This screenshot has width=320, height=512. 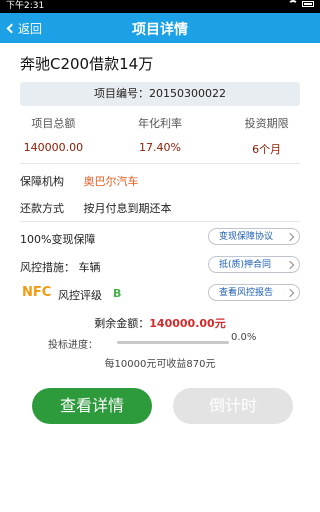 I want to click on risk-rating-grade: B, so click(x=117, y=293).